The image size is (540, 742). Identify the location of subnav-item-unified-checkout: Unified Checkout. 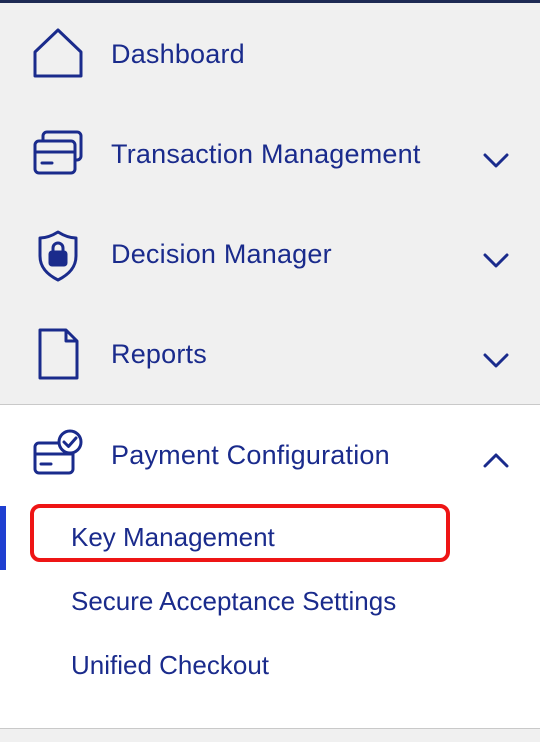
(170, 665).